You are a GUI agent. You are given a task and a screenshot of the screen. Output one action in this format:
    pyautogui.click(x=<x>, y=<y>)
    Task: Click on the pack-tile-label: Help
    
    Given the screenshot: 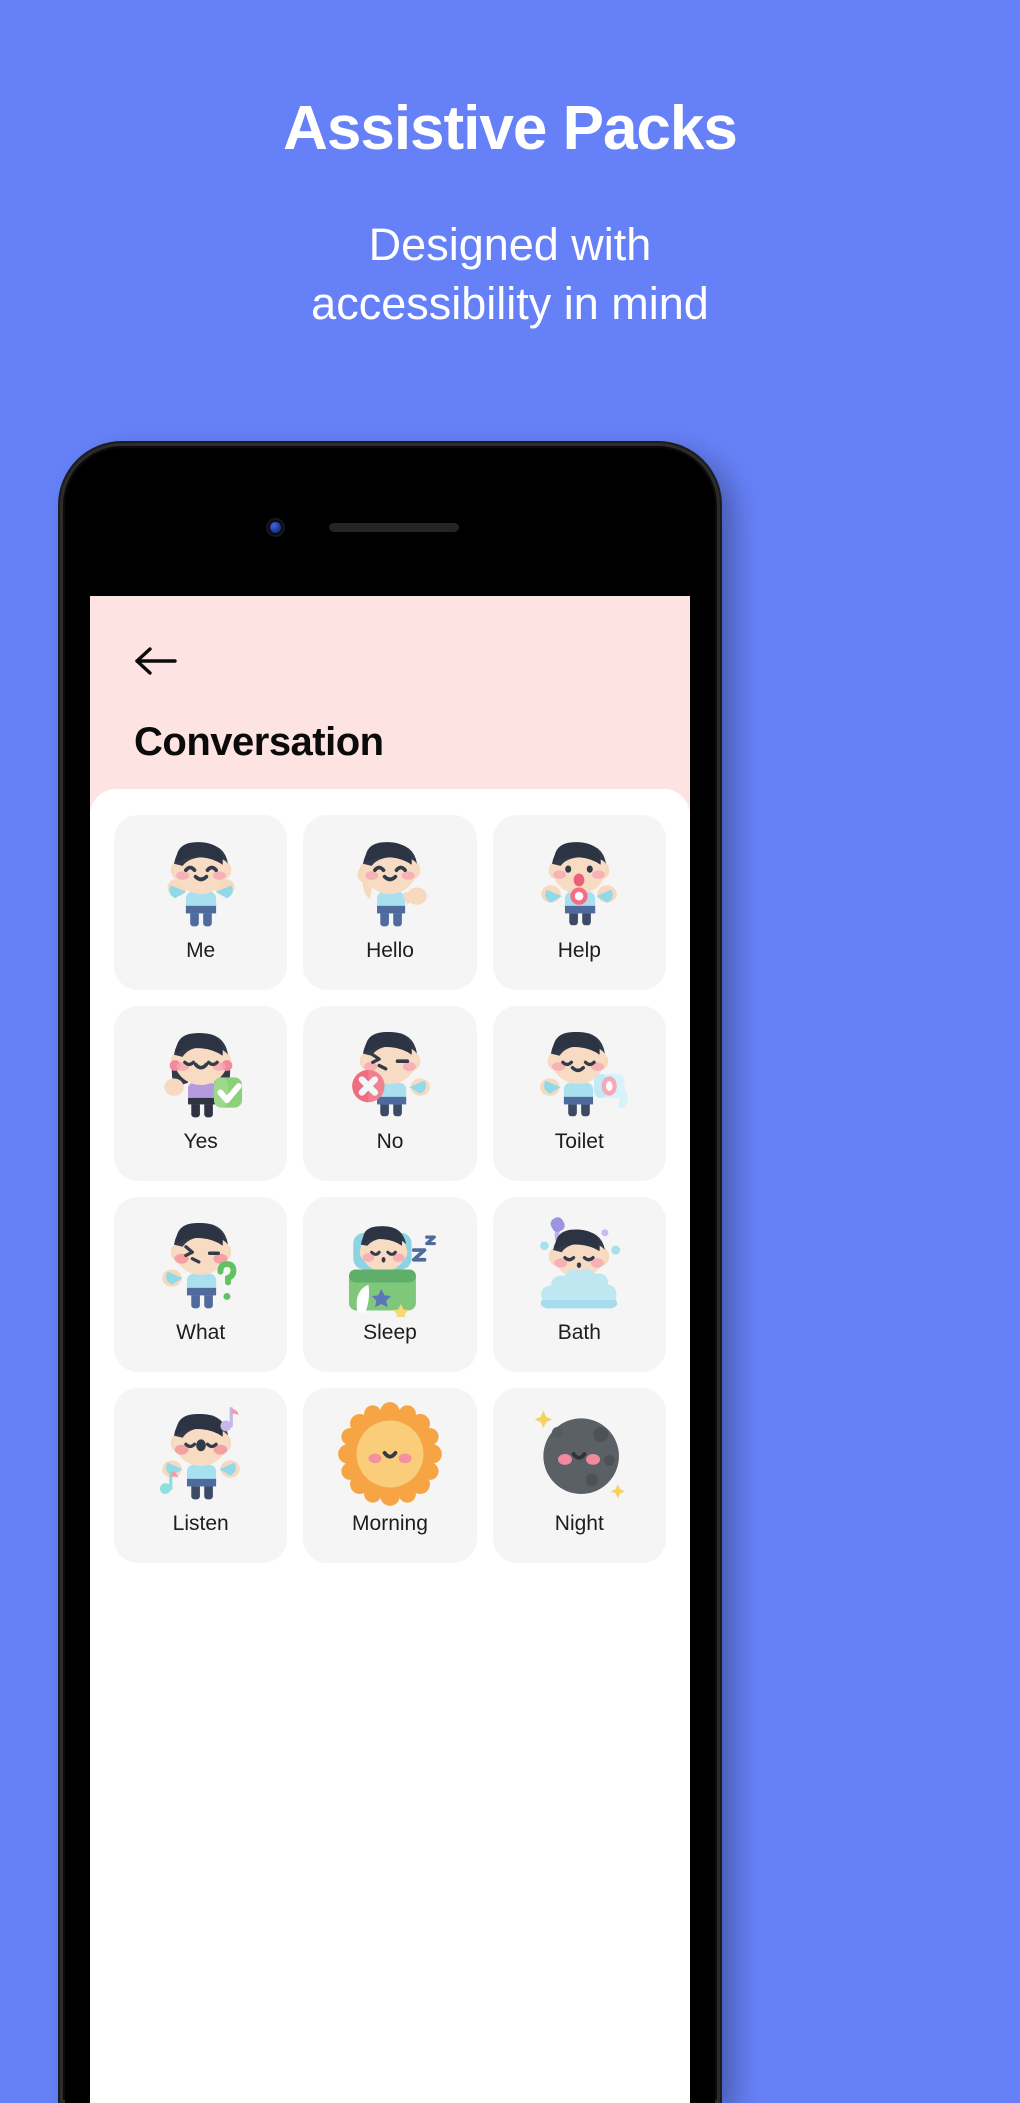 What is the action you would take?
    pyautogui.click(x=579, y=950)
    